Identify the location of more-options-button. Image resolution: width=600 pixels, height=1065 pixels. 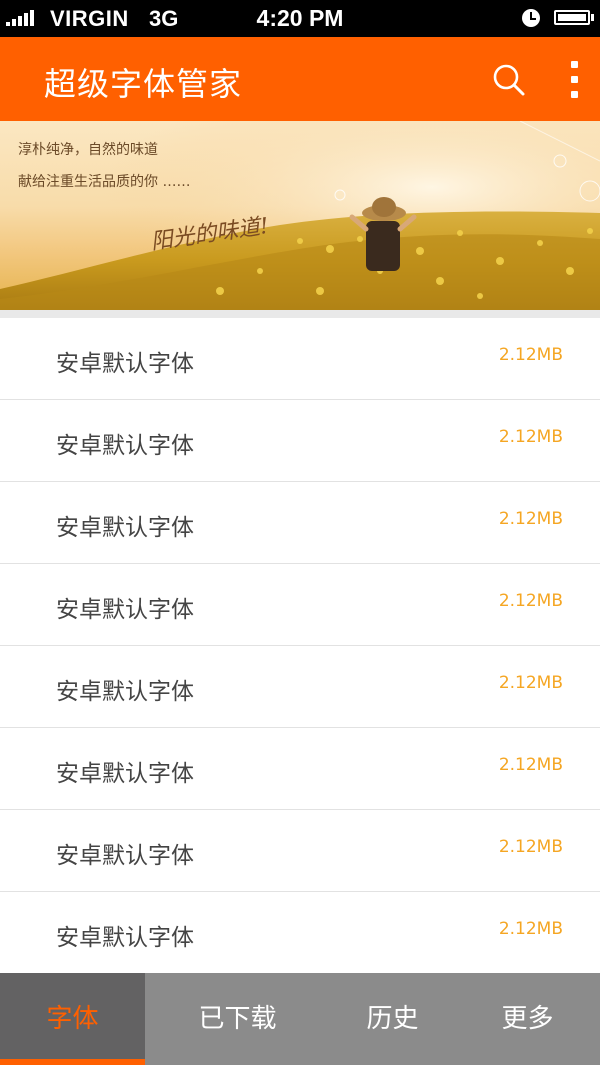
(575, 80).